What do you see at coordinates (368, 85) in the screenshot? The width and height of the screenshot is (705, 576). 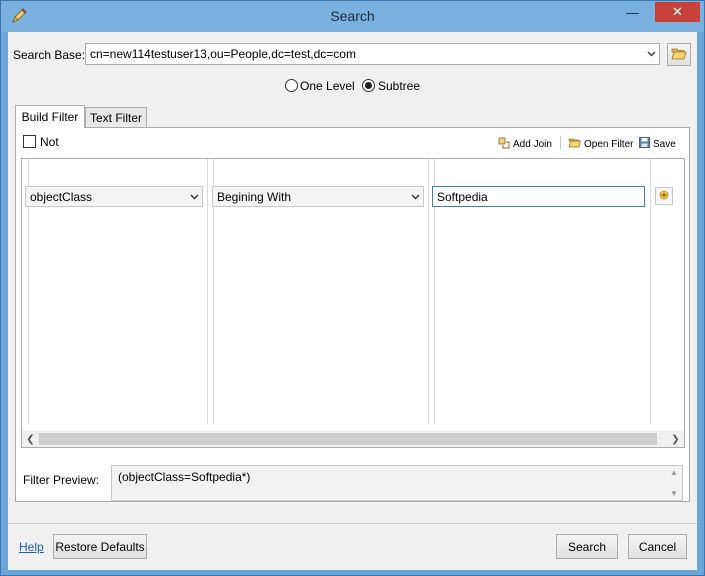 I see `subtree-radio` at bounding box center [368, 85].